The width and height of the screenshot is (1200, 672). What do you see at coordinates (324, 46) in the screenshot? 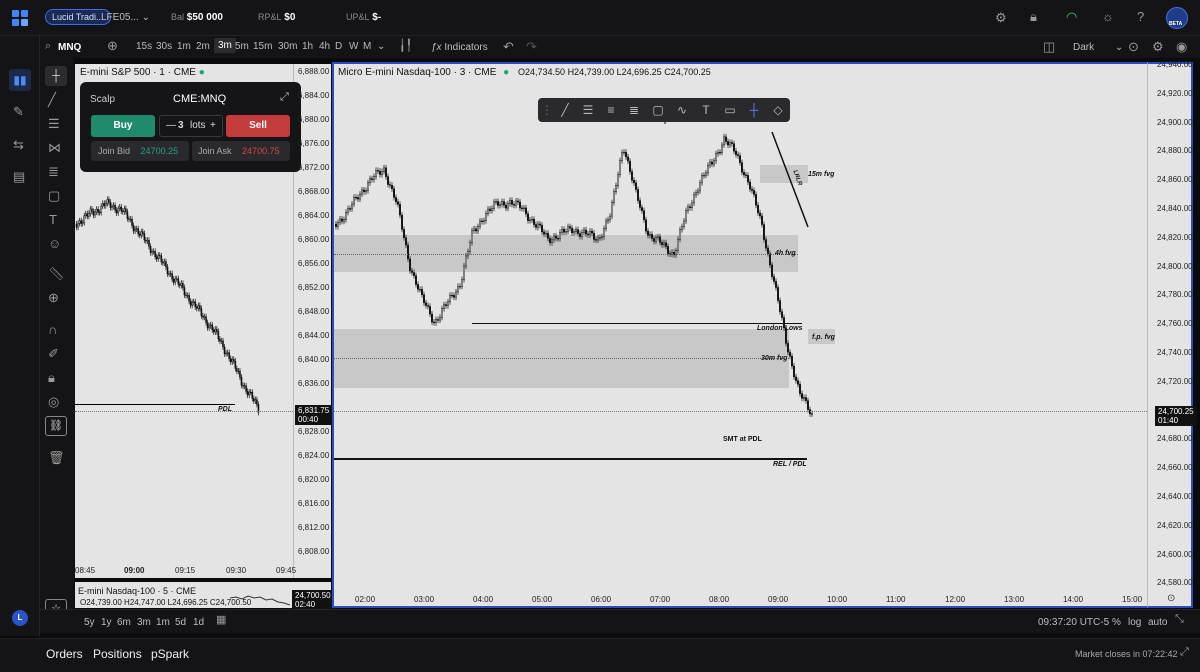
I see `timeframe-4h: 4h` at bounding box center [324, 46].